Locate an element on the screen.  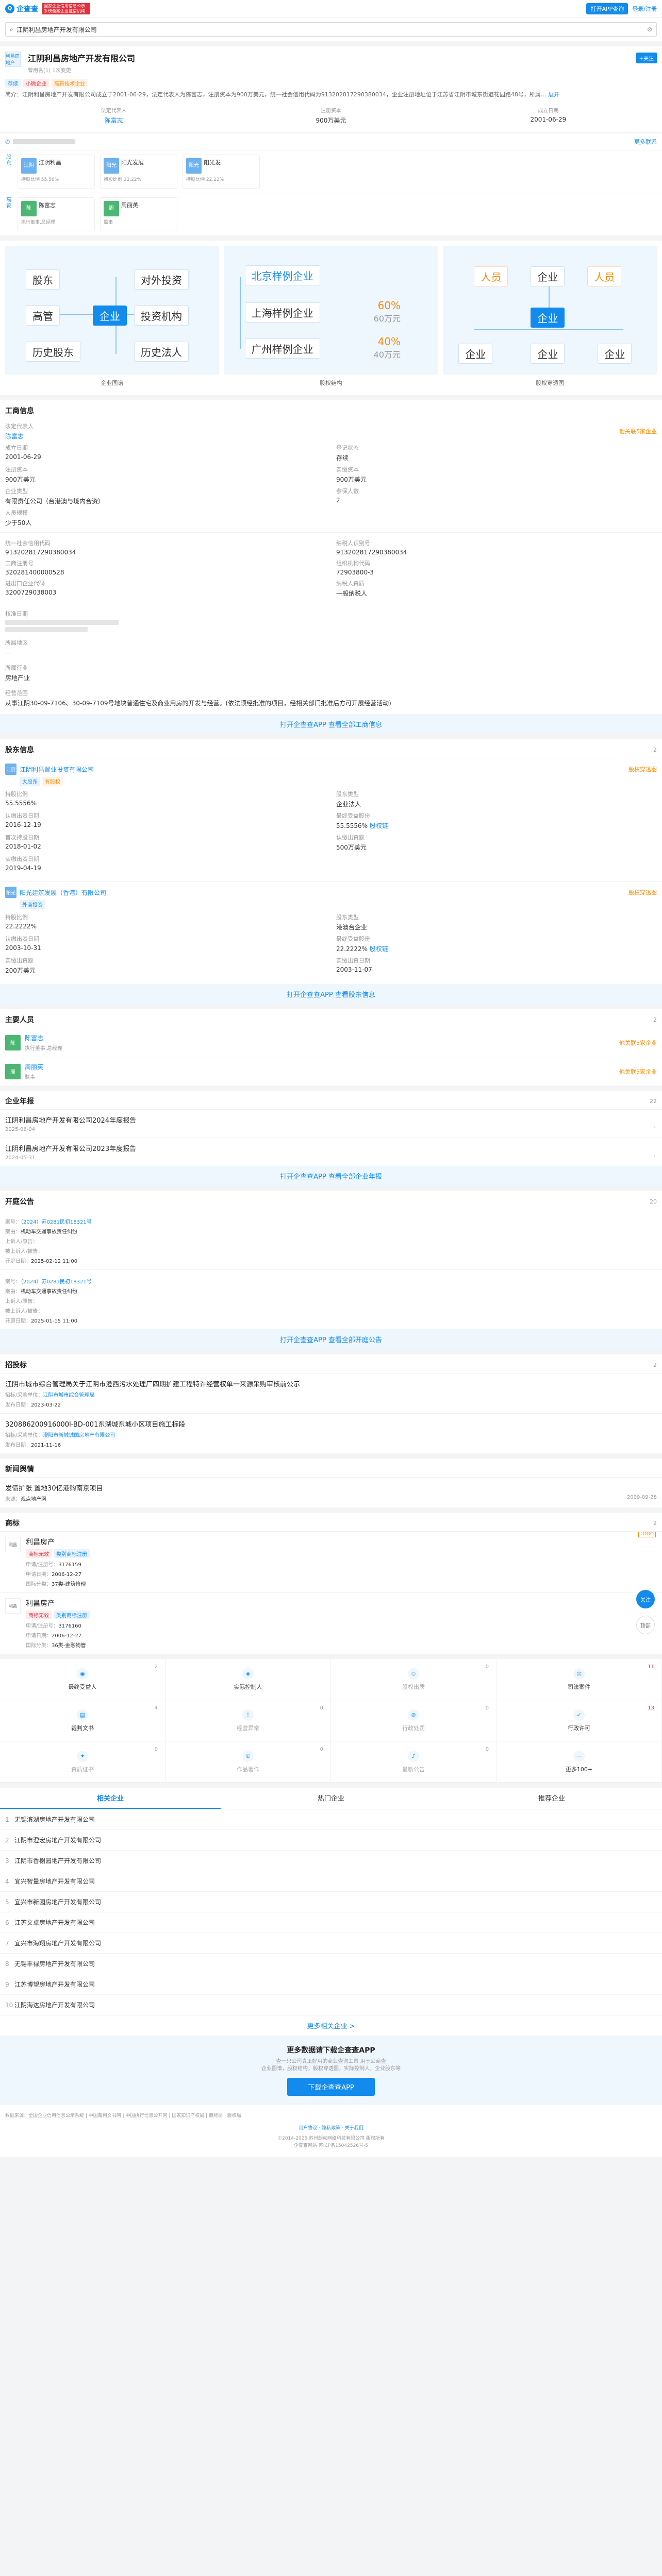
grid-item-certificates: ✦ 资质证书 0 is located at coordinates (83, 1762).